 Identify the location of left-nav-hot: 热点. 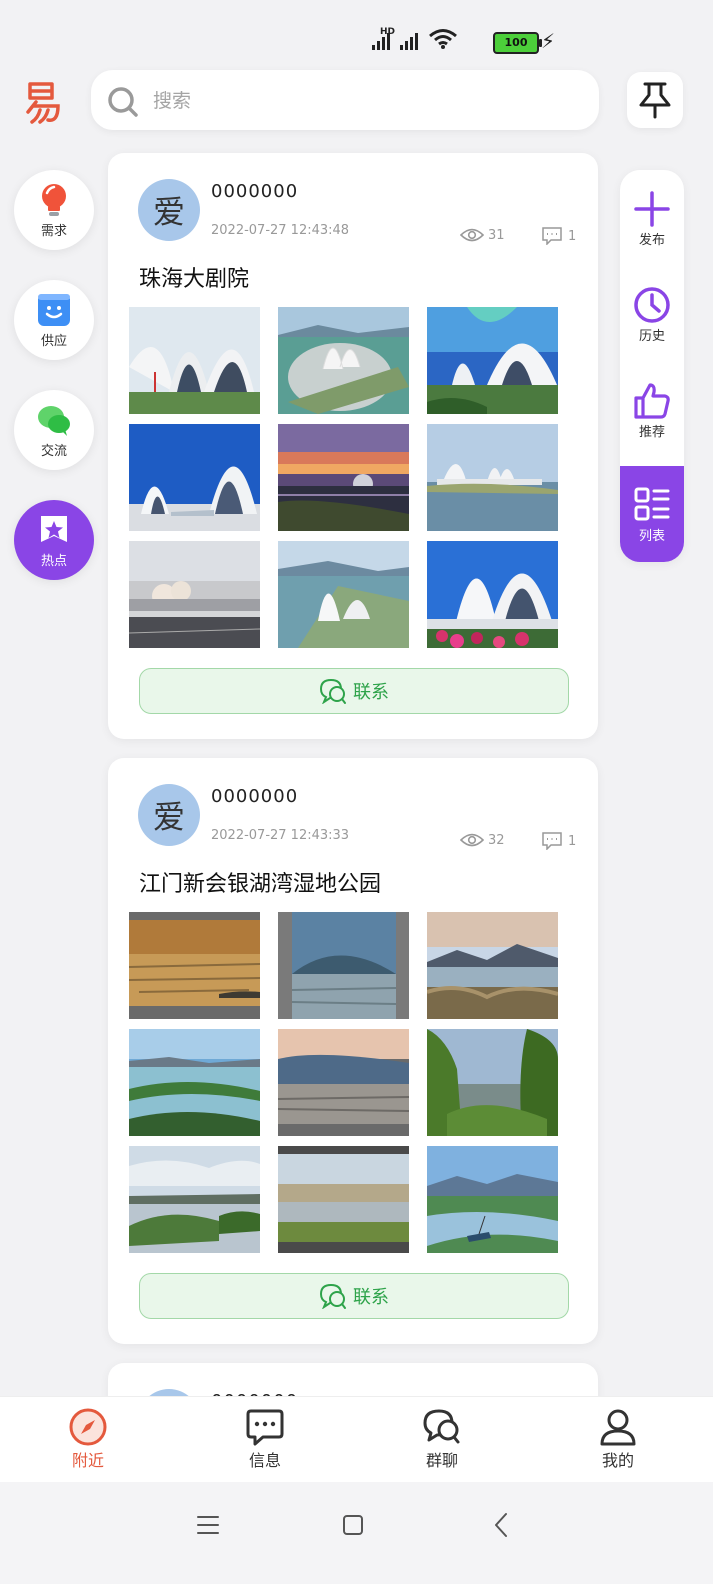
(54, 540).